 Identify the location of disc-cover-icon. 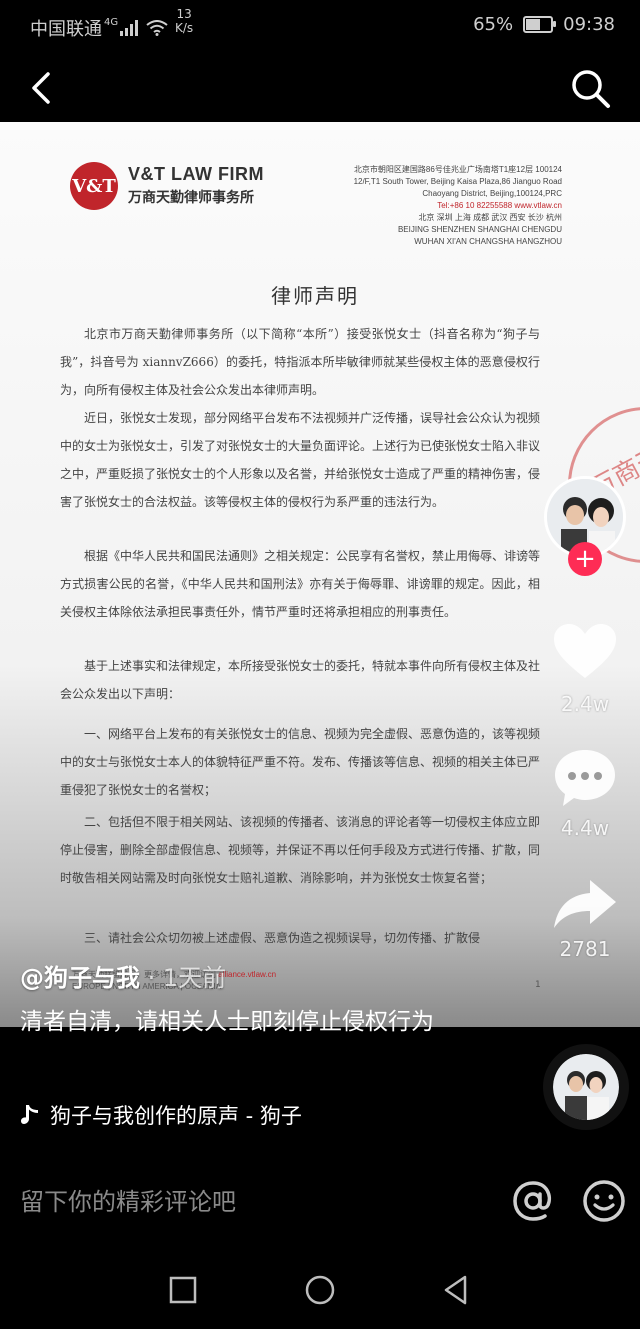
(586, 1087).